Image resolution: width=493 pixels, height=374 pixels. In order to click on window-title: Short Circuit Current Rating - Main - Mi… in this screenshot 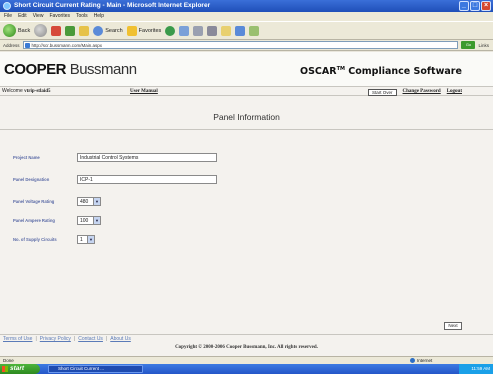, I will do `click(112, 5)`.